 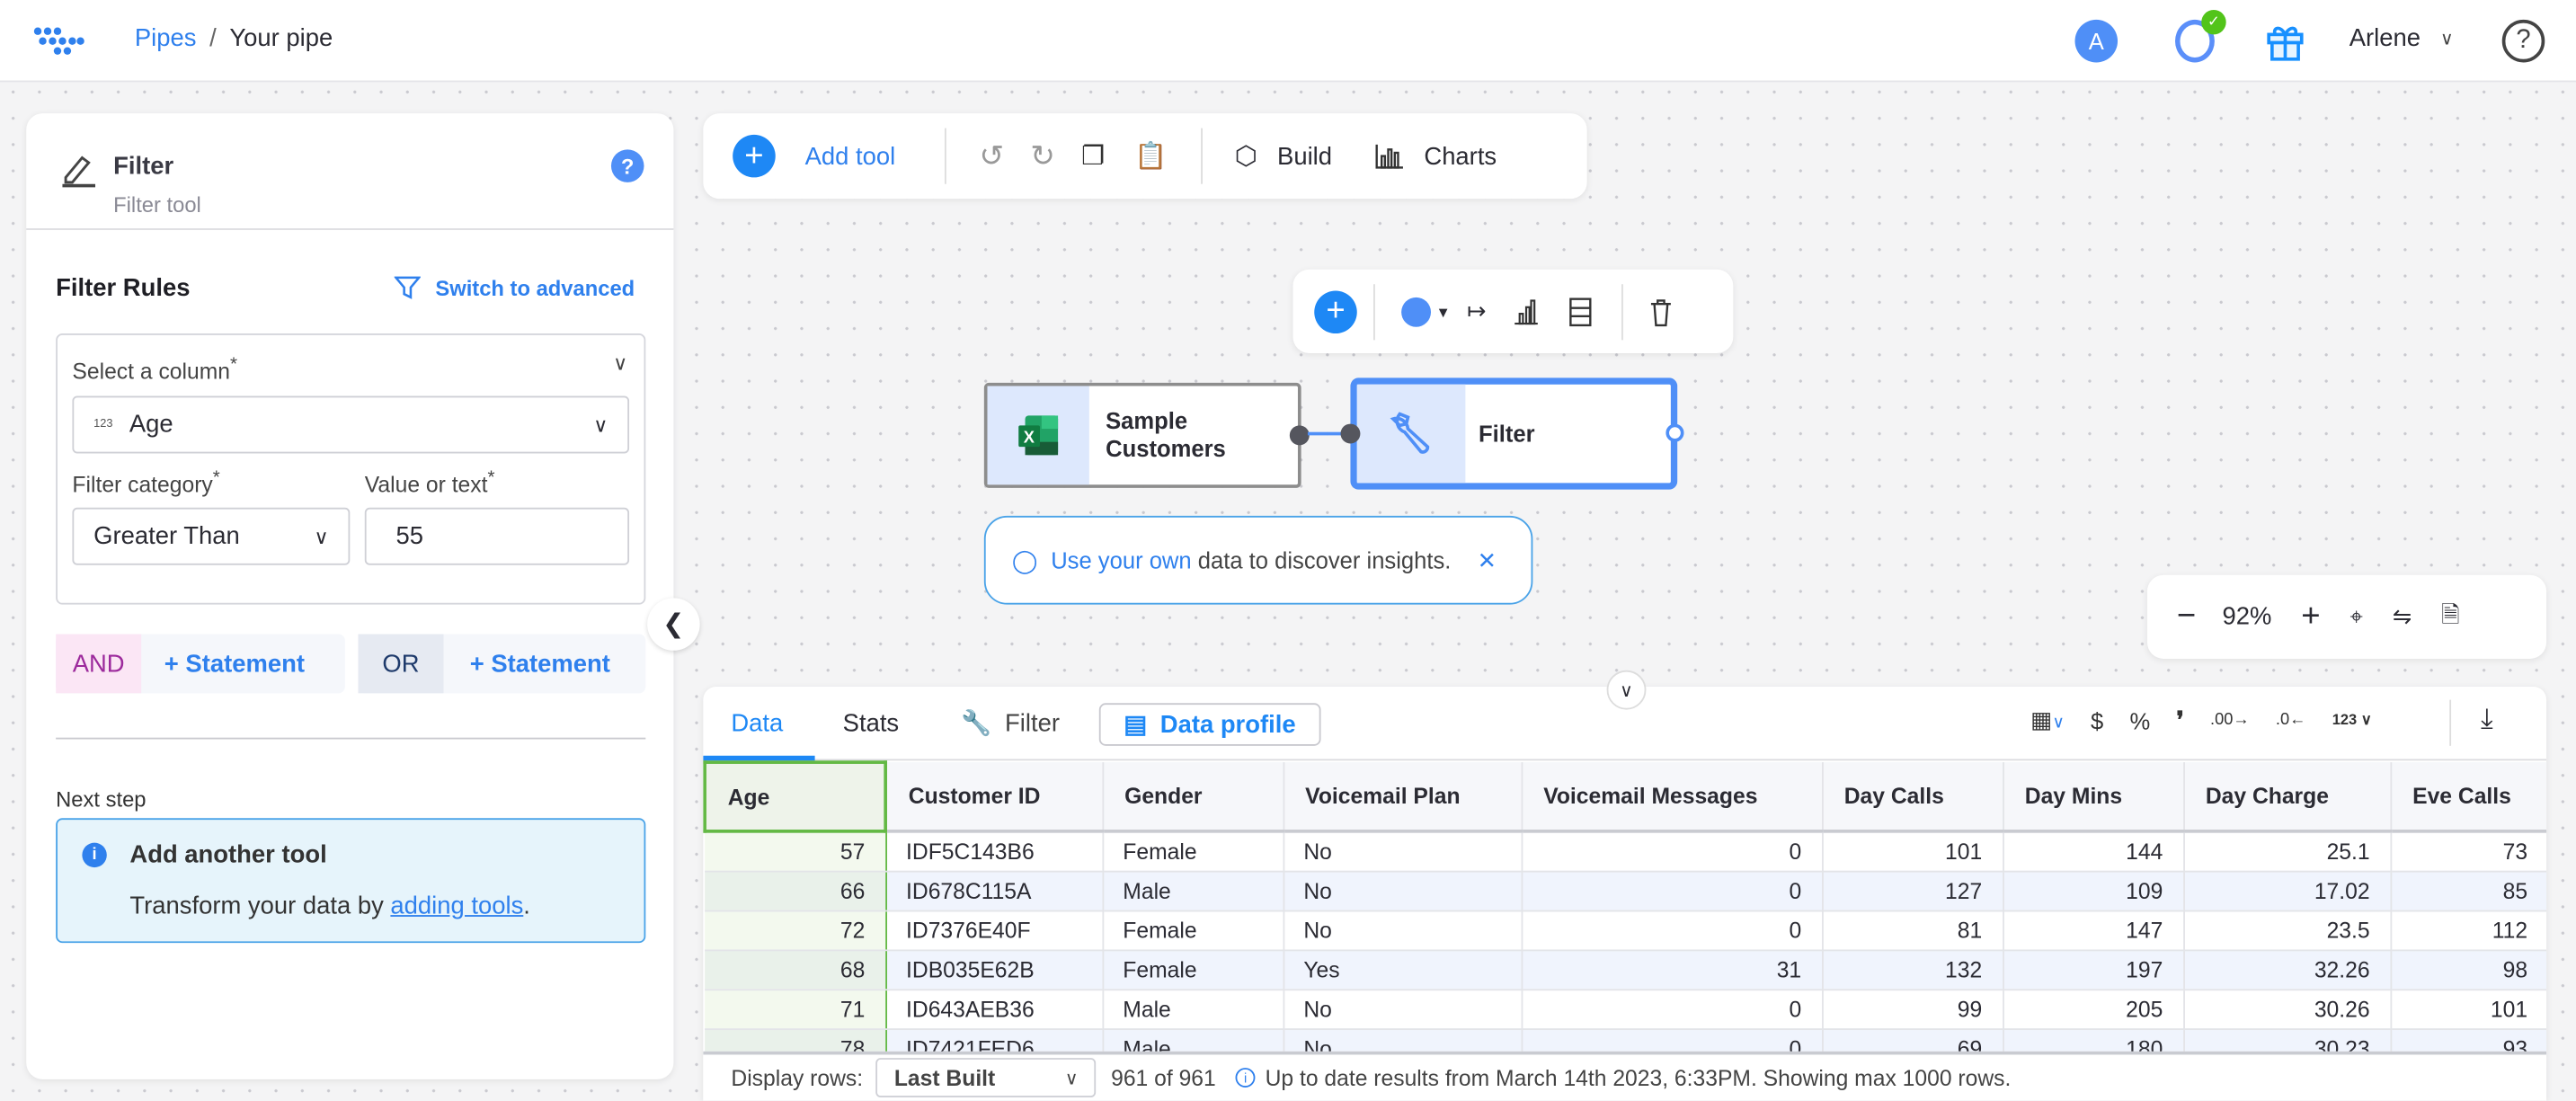 I want to click on table-cell: 147, so click(x=2094, y=931).